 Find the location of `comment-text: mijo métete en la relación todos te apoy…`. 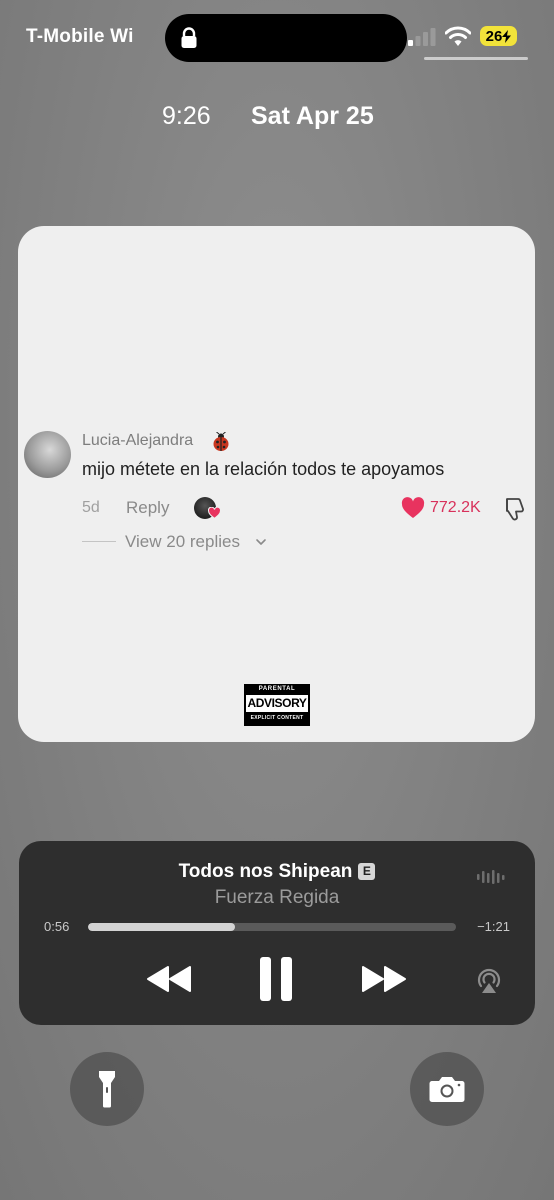

comment-text: mijo métete en la relación todos te apoy… is located at coordinates (263, 469).